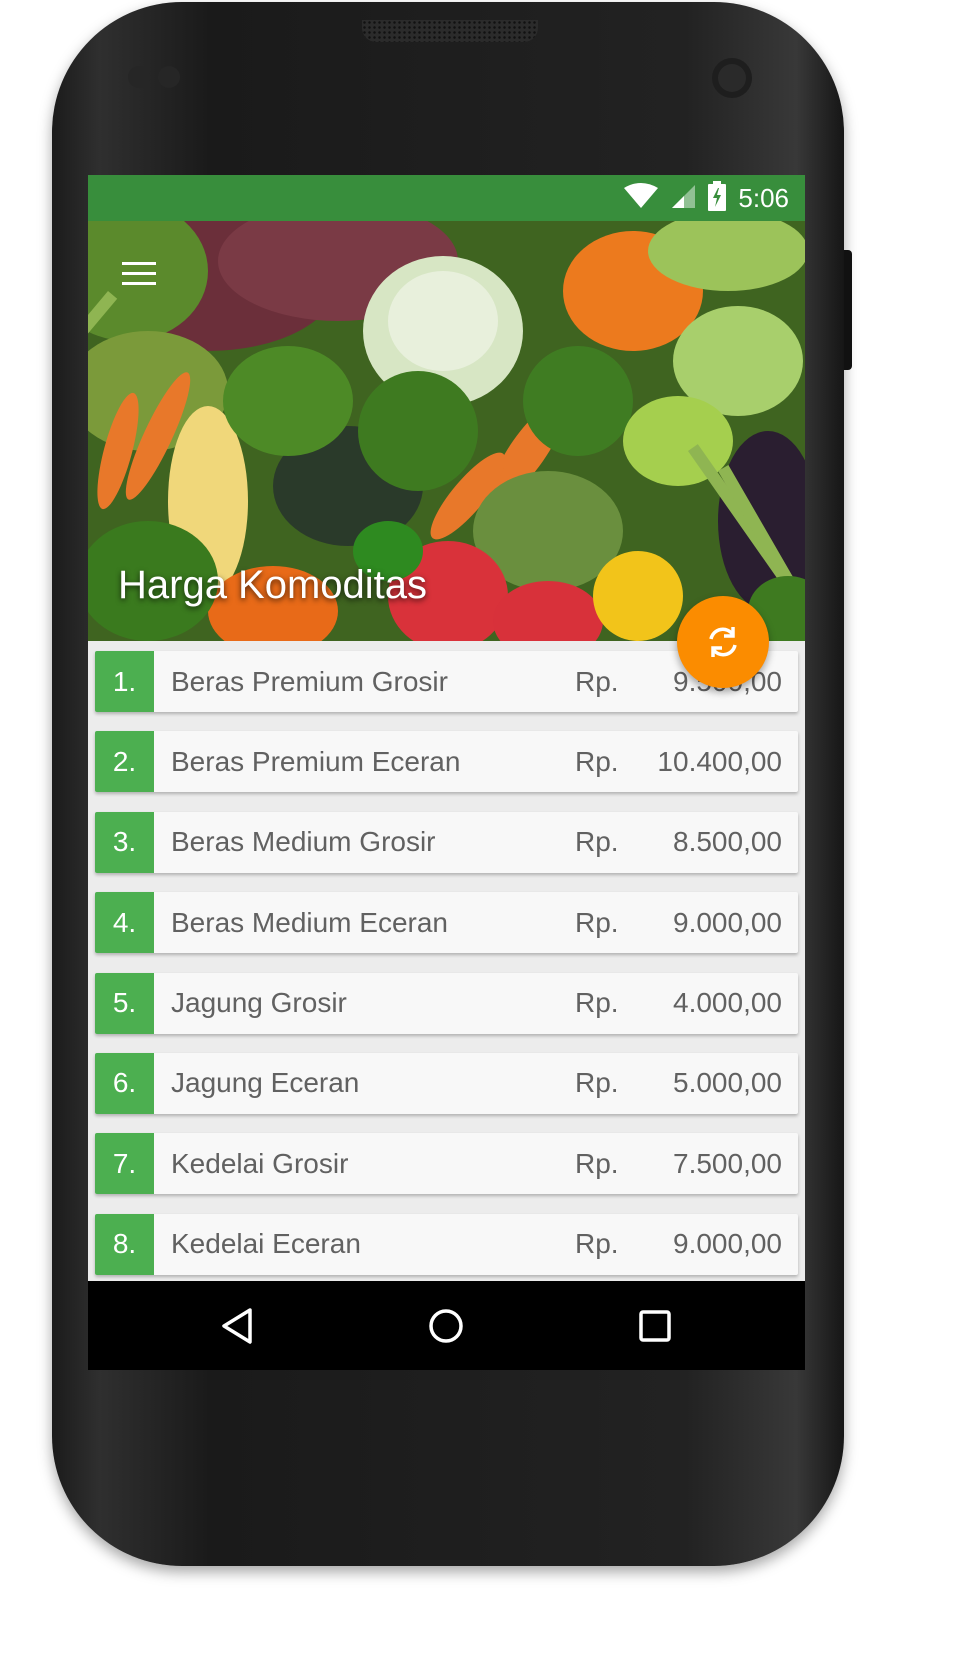  Describe the element at coordinates (727, 1163) in the screenshot. I see `item-price: 7.500,00` at that location.